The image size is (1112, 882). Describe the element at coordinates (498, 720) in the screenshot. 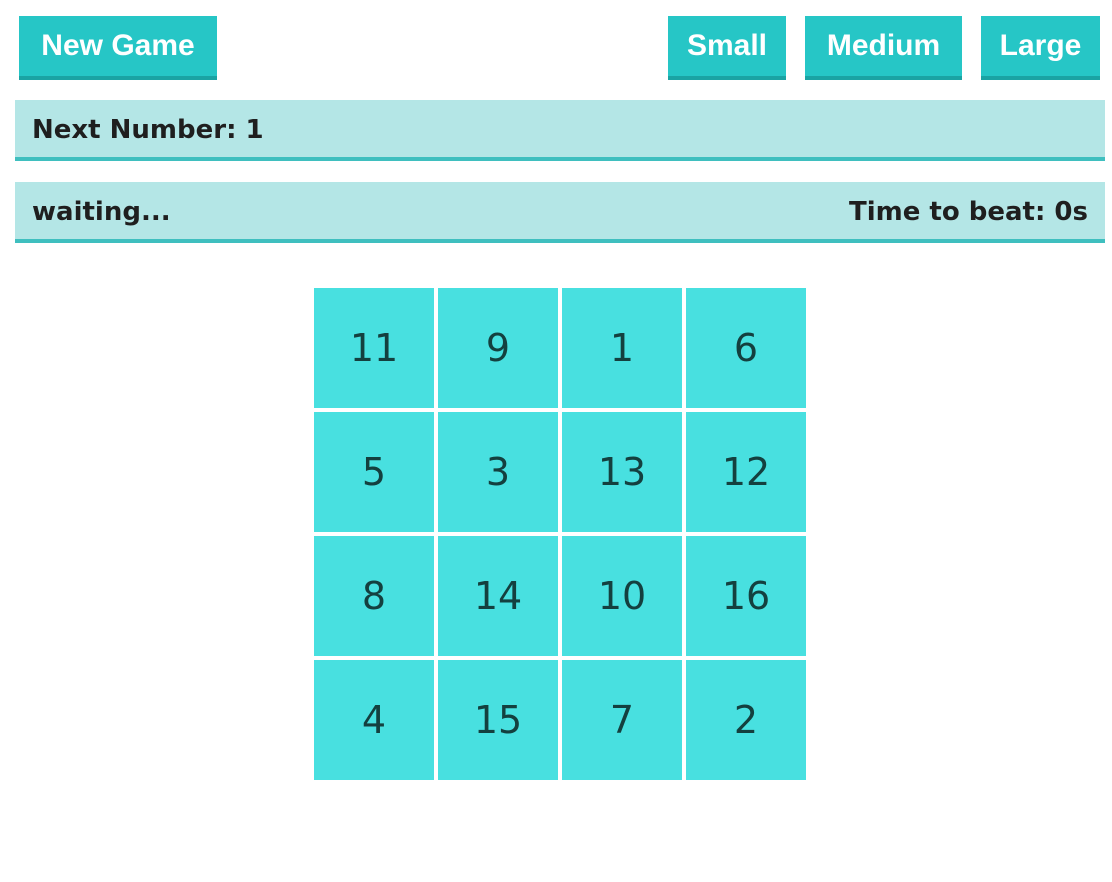

I see `grid-cell: 15` at that location.